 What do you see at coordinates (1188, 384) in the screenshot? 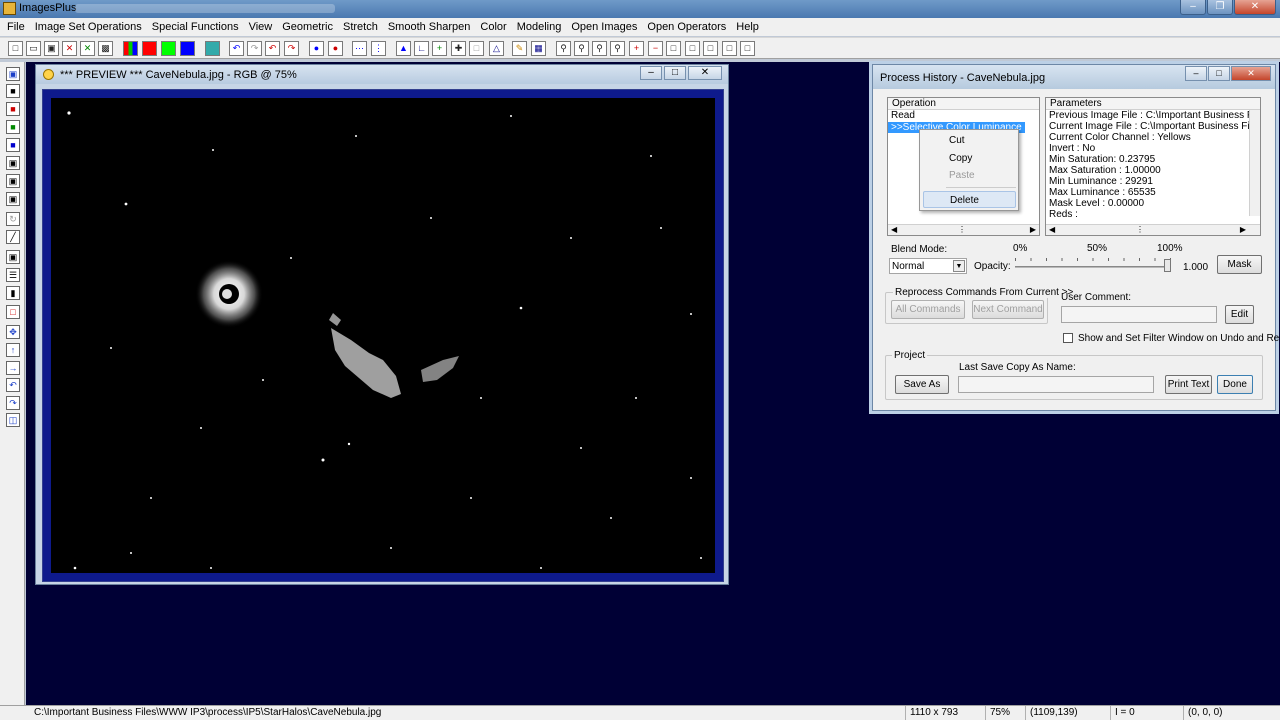
I see `print-text-button: Print Text` at bounding box center [1188, 384].